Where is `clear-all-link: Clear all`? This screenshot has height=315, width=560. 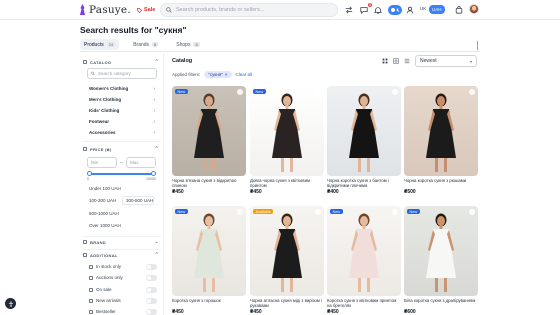 clear-all-link: Clear all is located at coordinates (244, 74).